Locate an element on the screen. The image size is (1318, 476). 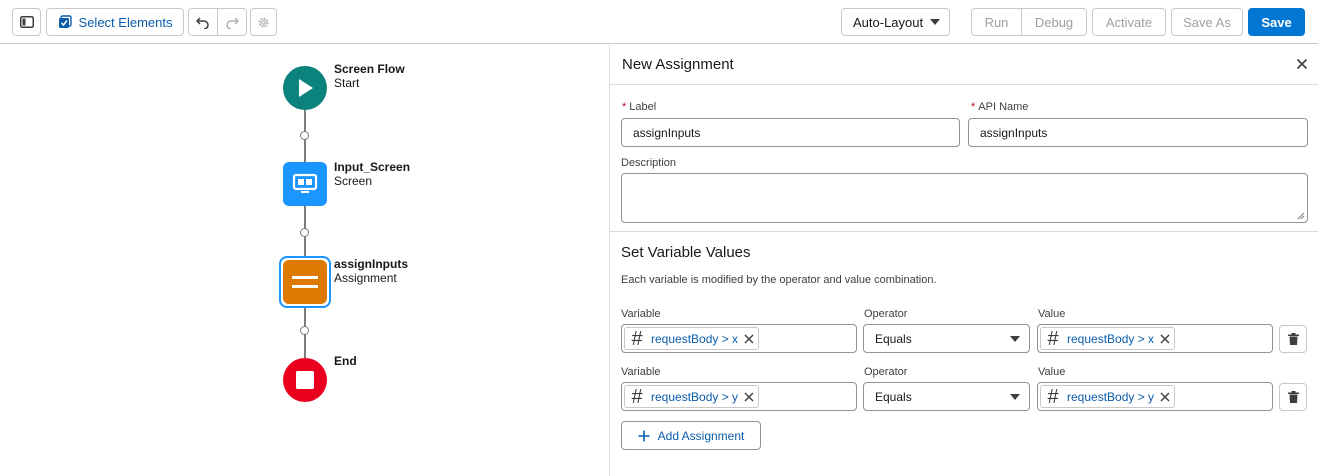
run-button: Run is located at coordinates (996, 22).